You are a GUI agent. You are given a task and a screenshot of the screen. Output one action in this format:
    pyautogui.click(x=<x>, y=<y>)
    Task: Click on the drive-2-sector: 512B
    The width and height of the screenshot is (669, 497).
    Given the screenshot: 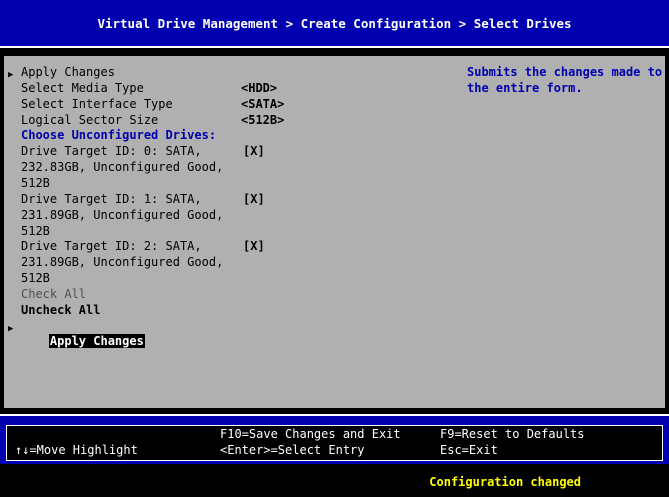 What is the action you would take?
    pyautogui.click(x=35, y=278)
    